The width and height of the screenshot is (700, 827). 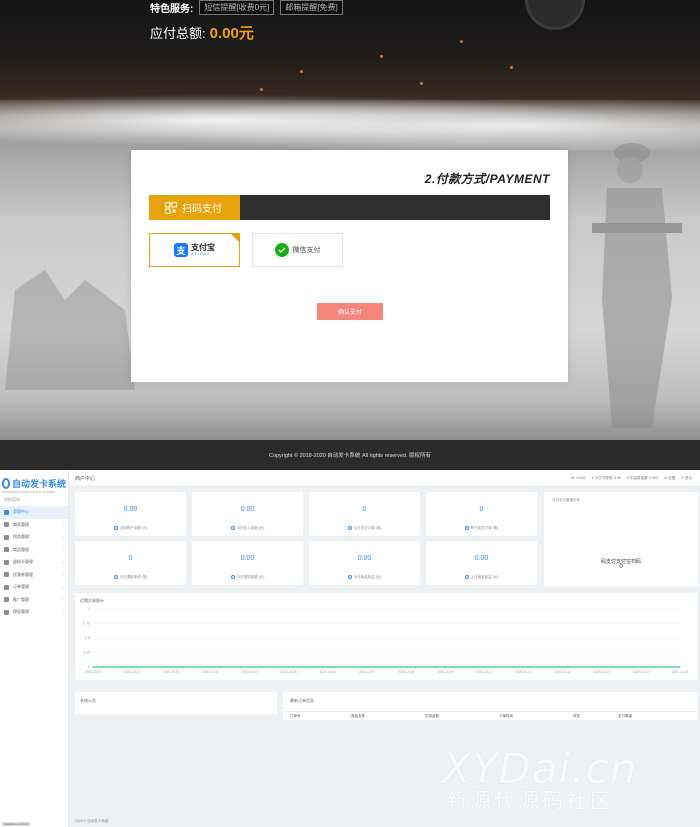 What do you see at coordinates (231, 33) in the screenshot?
I see `total-value: 0.00元` at bounding box center [231, 33].